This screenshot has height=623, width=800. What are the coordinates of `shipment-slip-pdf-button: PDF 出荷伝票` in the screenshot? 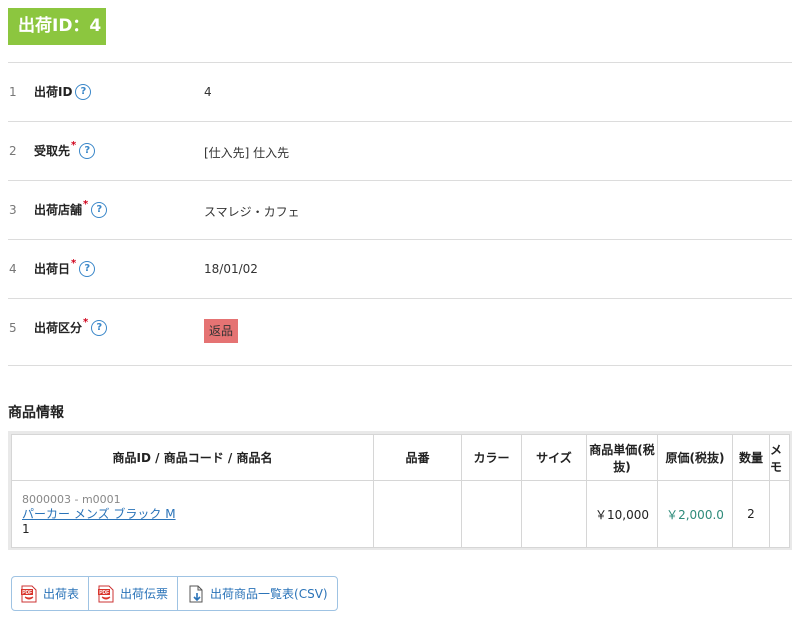 It's located at (134, 593).